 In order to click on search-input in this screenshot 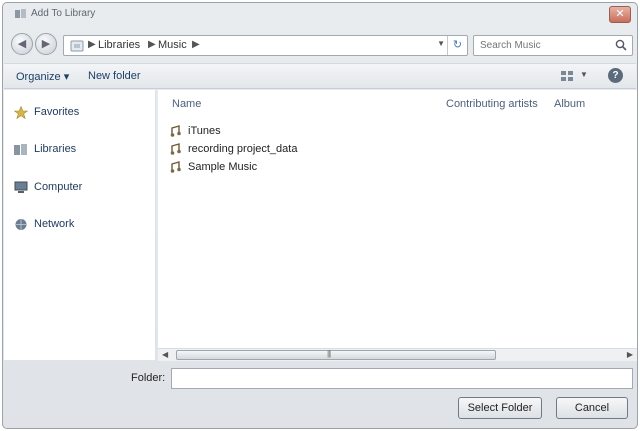, I will do `click(542, 45)`.